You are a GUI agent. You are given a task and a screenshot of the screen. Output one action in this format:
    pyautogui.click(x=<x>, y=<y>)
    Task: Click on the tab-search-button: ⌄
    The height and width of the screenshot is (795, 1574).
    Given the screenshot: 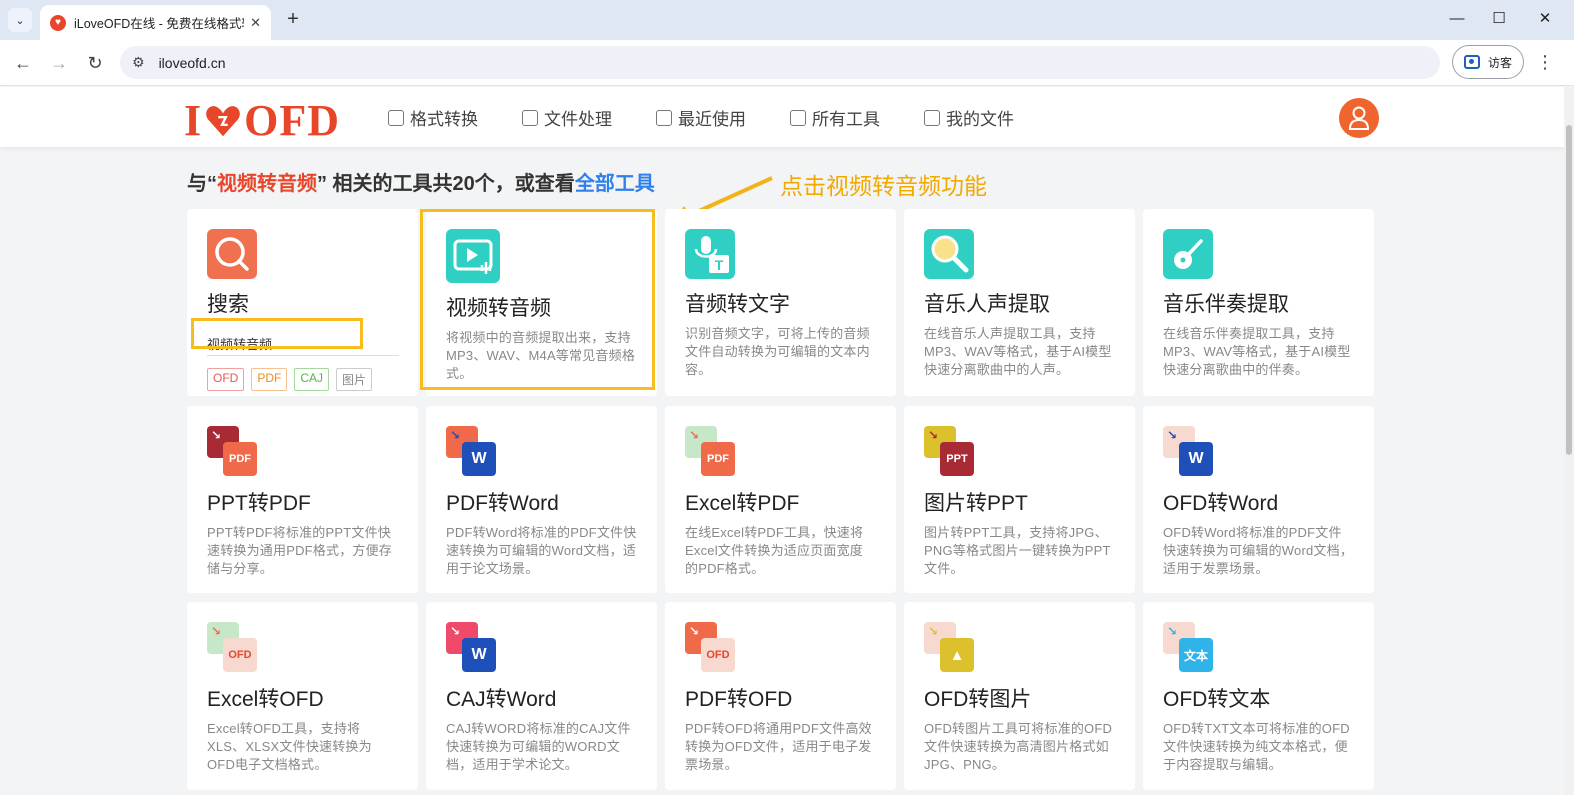 What is the action you would take?
    pyautogui.click(x=20, y=20)
    